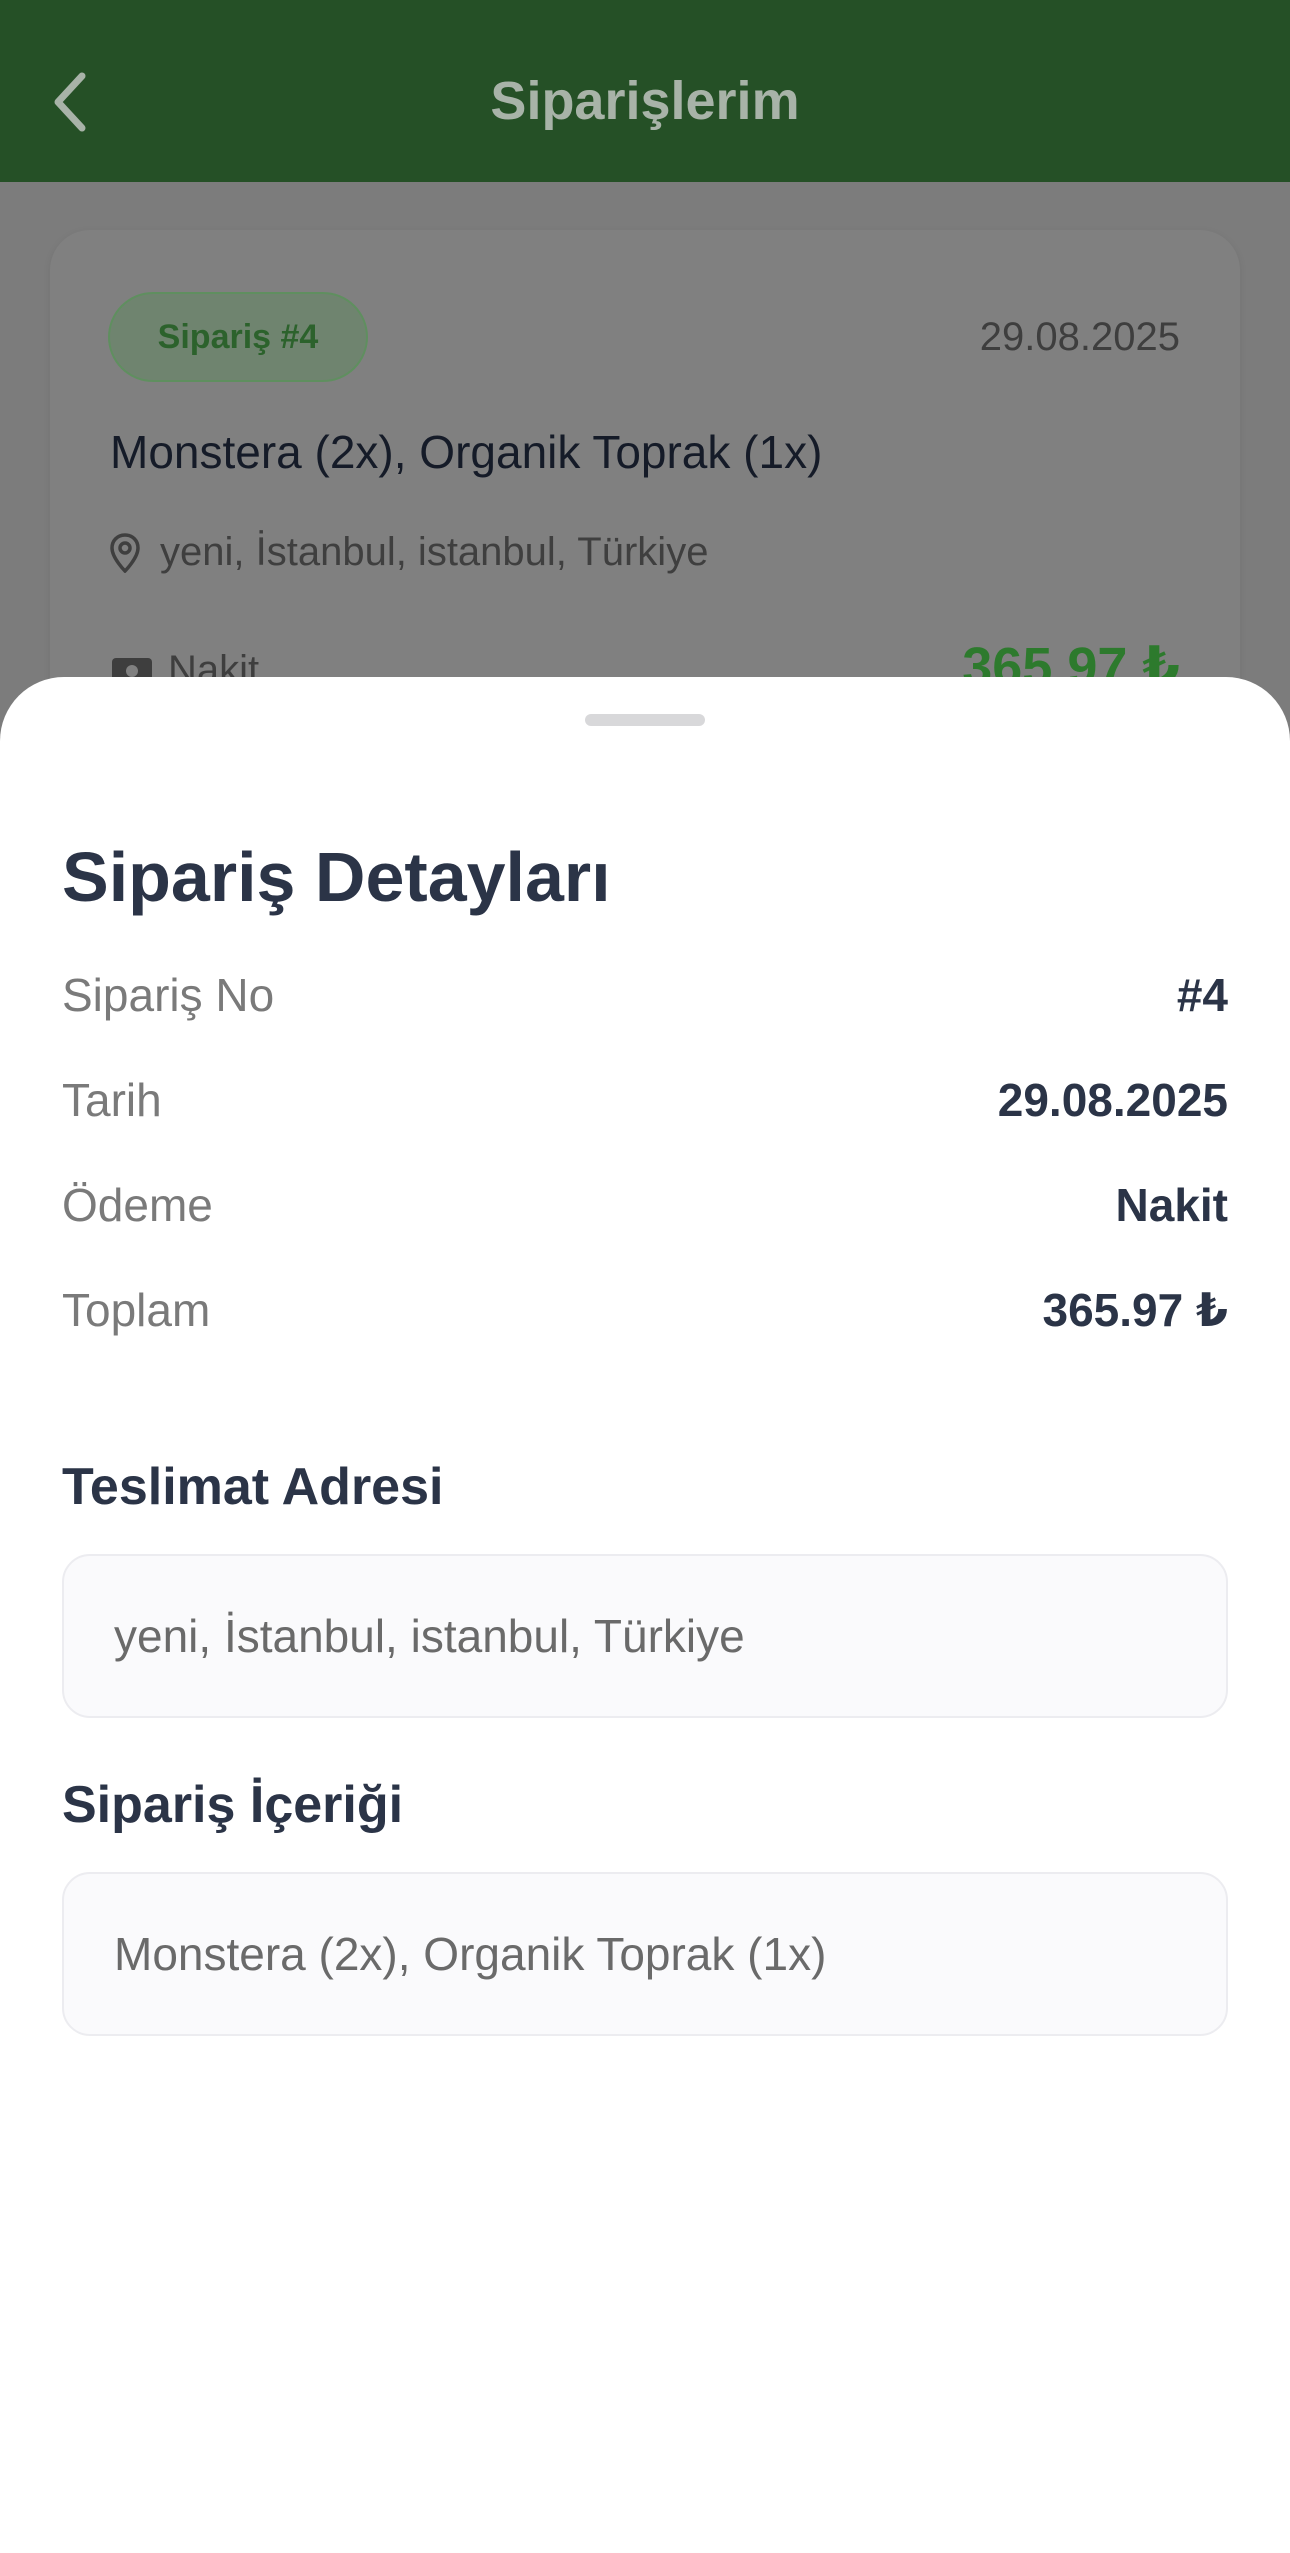 The height and width of the screenshot is (2553, 1290). I want to click on order-contents-box: Monstera (2x), Organik Toprak (1x), so click(645, 1954).